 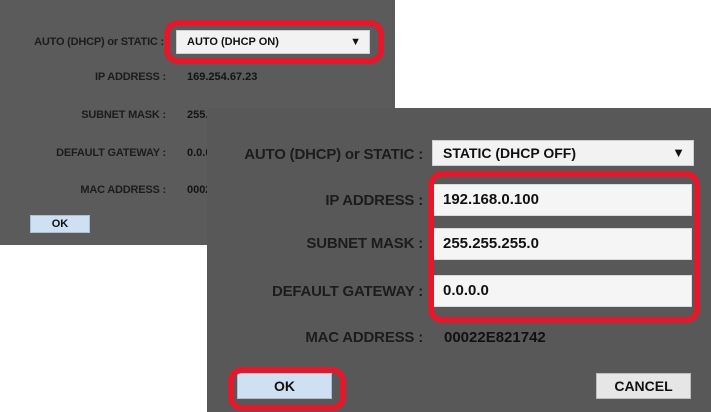 What do you see at coordinates (562, 244) in the screenshot?
I see `subnet-mask-field: 255.255.255.0` at bounding box center [562, 244].